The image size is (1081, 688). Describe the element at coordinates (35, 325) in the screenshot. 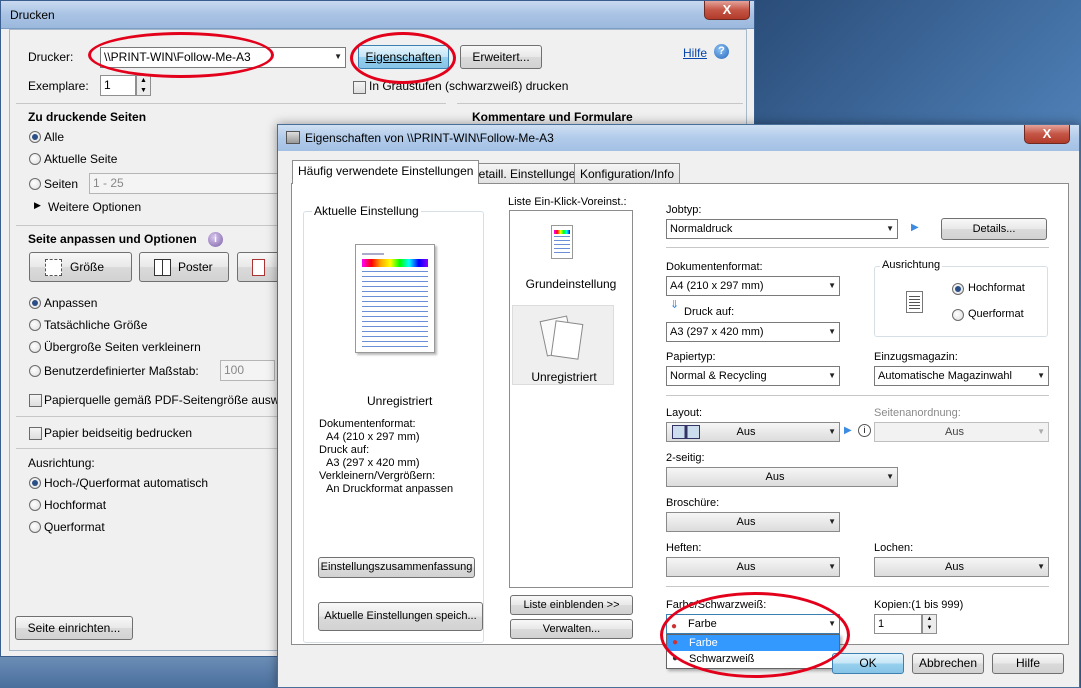

I see `fit-actual-radio` at that location.